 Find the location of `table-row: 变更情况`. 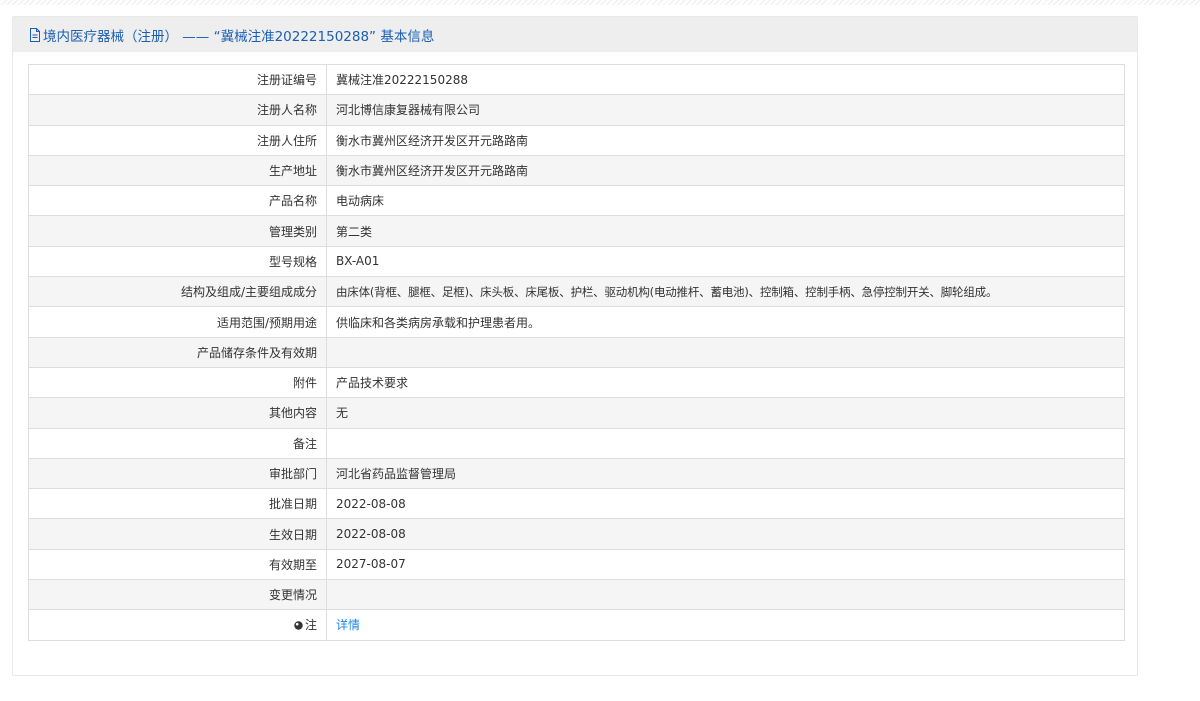

table-row: 变更情况 is located at coordinates (576, 595).